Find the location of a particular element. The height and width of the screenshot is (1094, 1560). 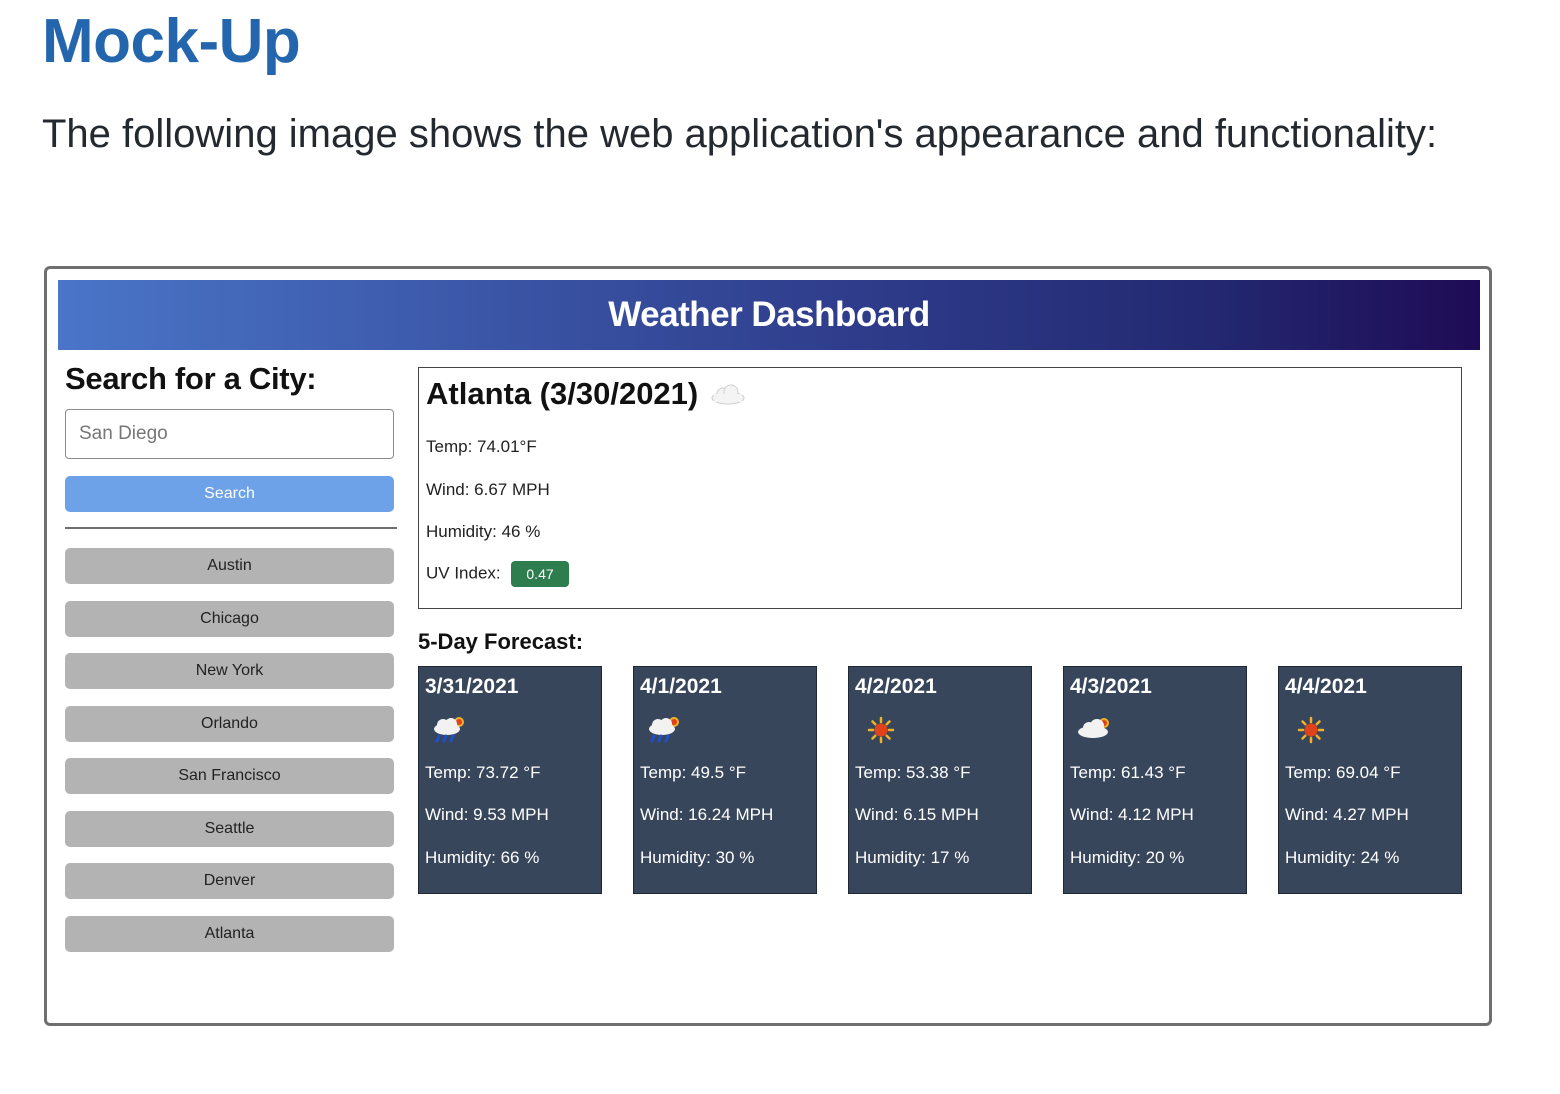

forecast-humidity: Humidity: 66 % is located at coordinates (482, 857).